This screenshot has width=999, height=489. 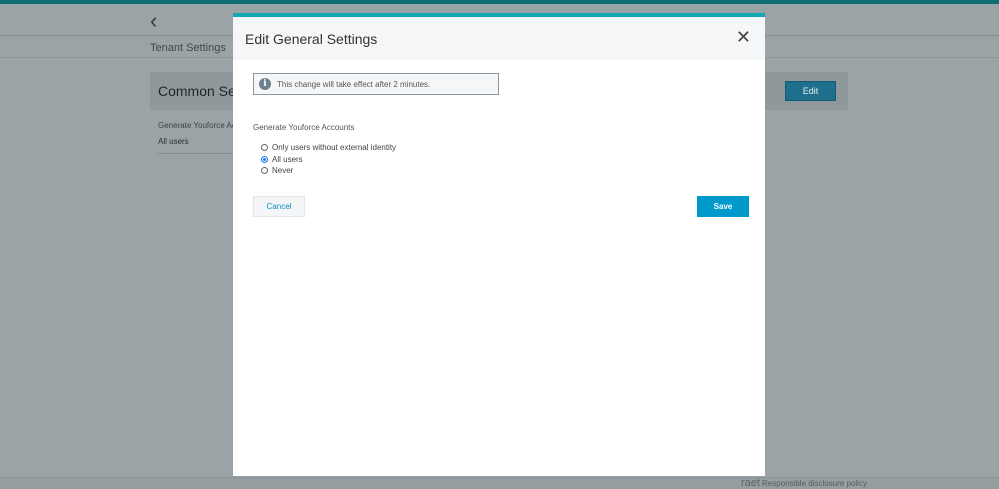 I want to click on radio-label: Never, so click(x=283, y=171).